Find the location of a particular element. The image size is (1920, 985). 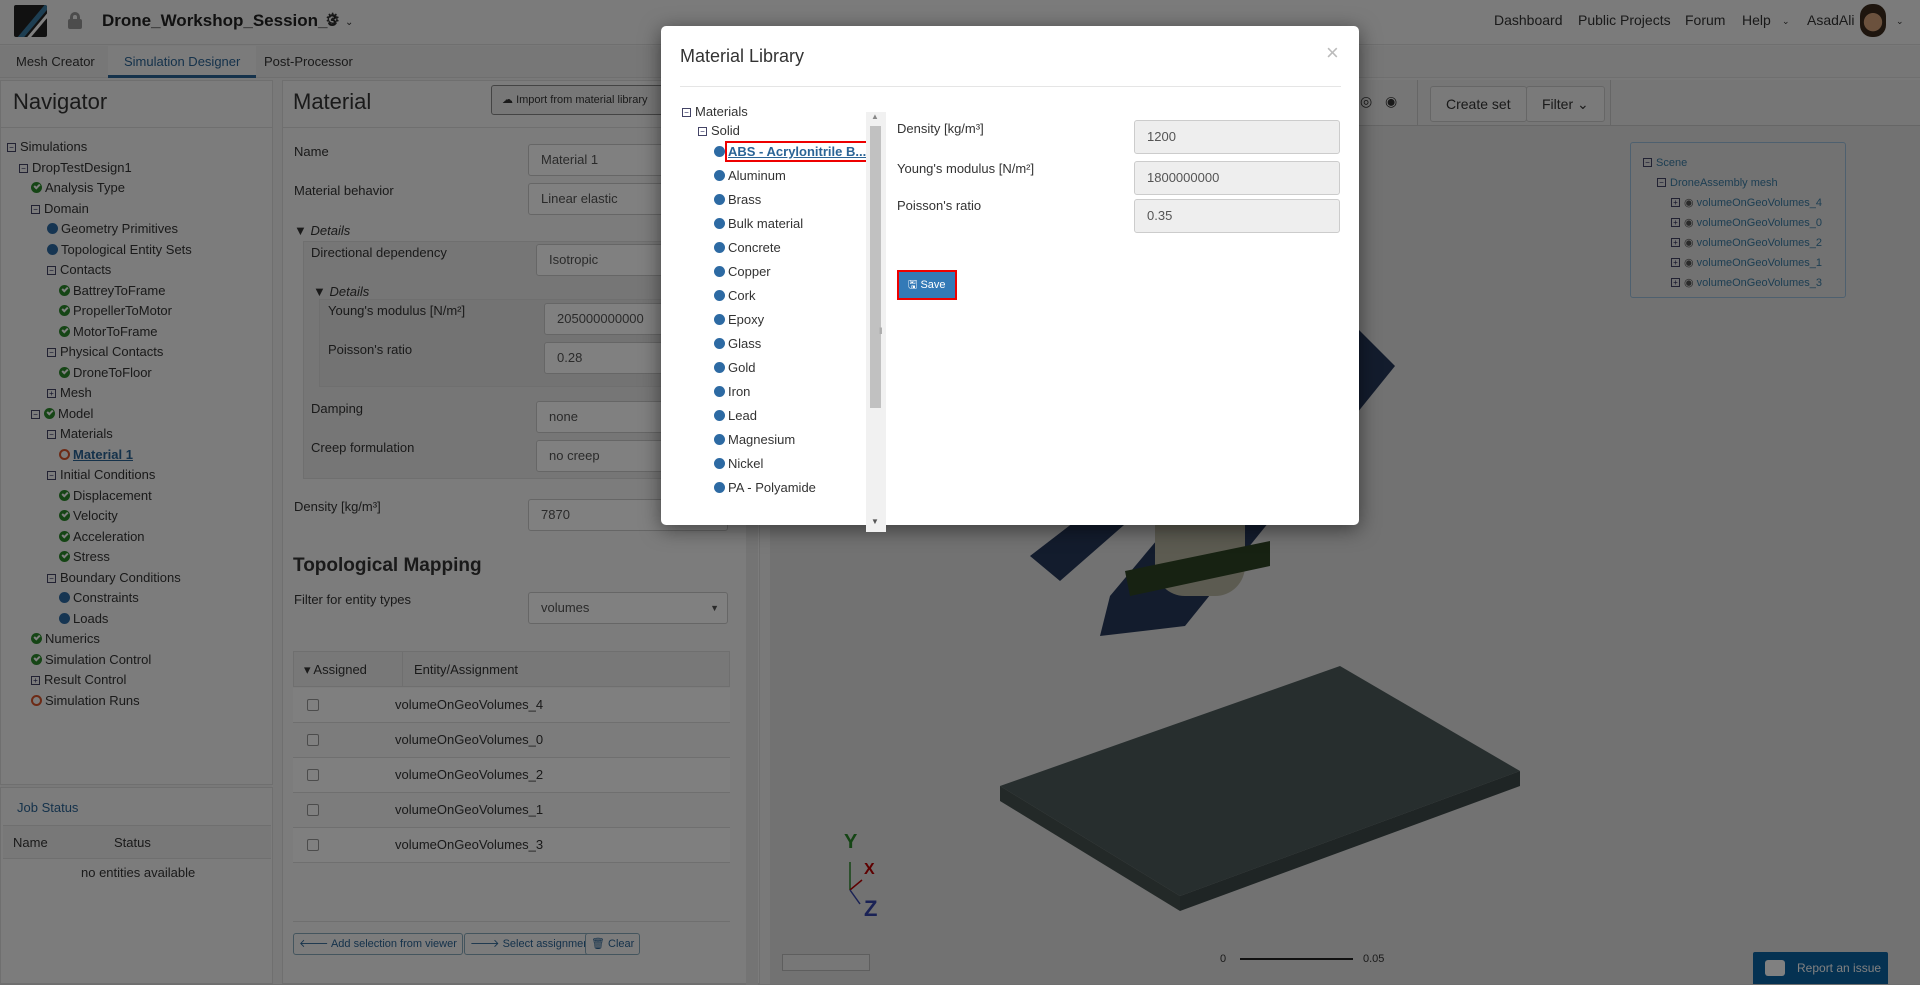

tab-post-processor: Post-Processor is located at coordinates (308, 62).